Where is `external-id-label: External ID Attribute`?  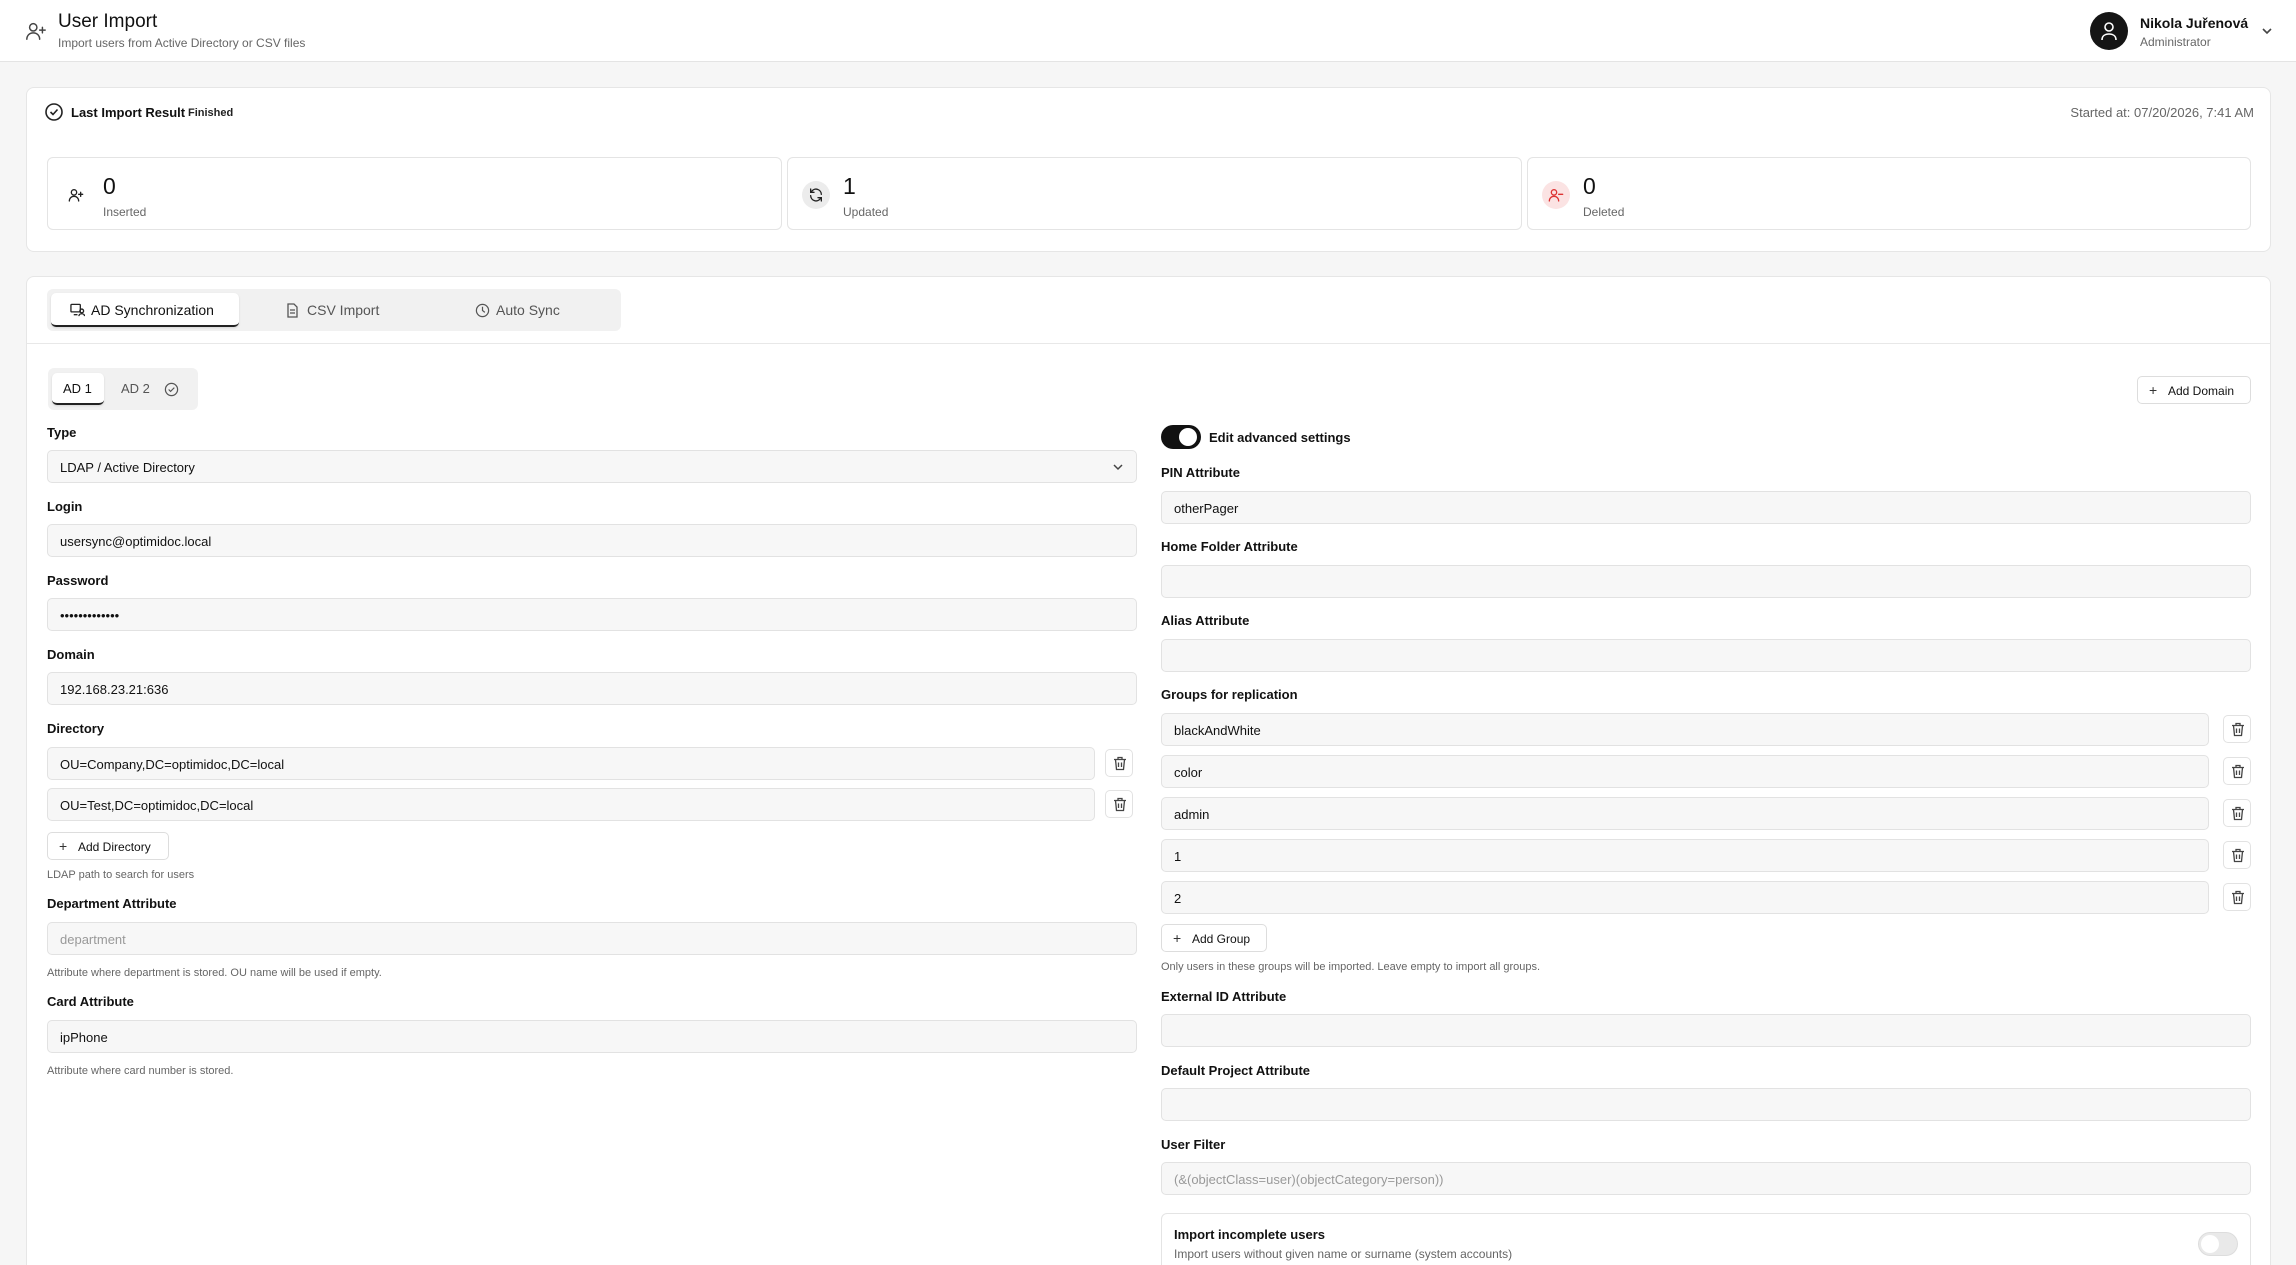
external-id-label: External ID Attribute is located at coordinates (1224, 996).